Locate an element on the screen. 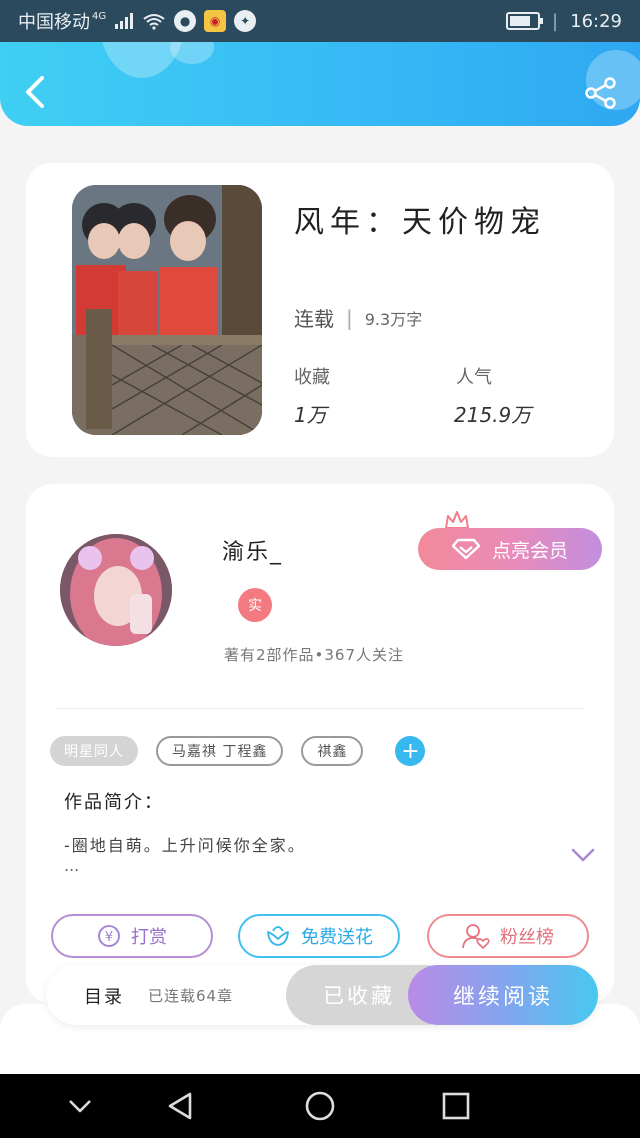  author-avatar is located at coordinates (116, 590).